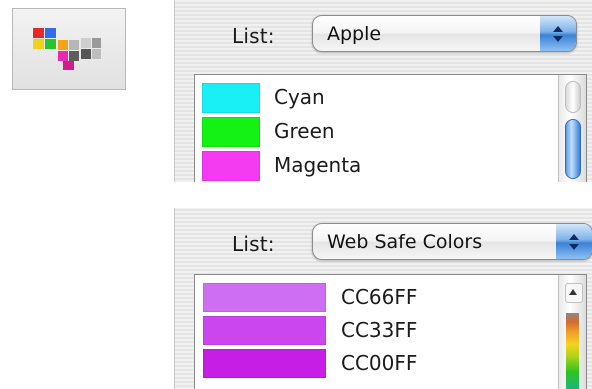  I want to click on list-item: Cyan, so click(375, 102).